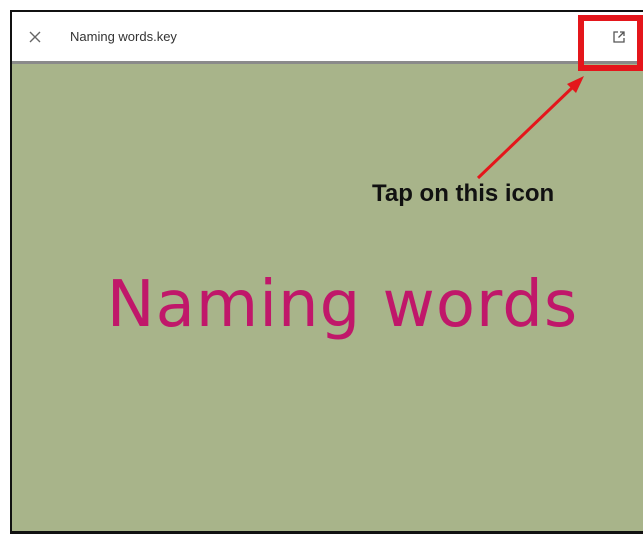  I want to click on file-title: Naming words.key, so click(123, 36).